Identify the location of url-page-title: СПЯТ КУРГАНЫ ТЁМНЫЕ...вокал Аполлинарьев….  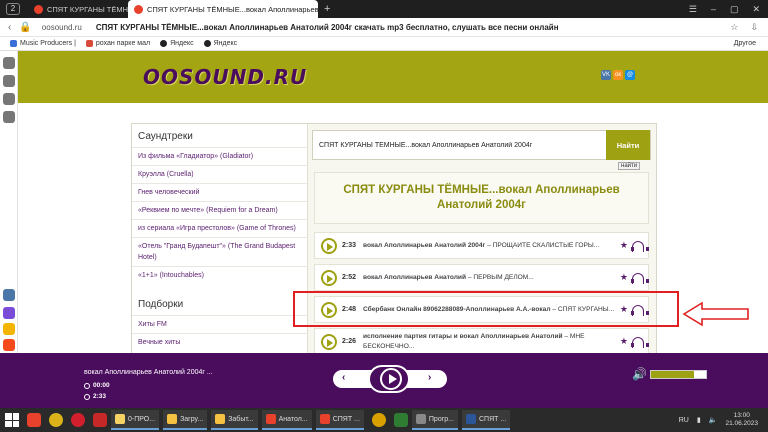
(327, 27).